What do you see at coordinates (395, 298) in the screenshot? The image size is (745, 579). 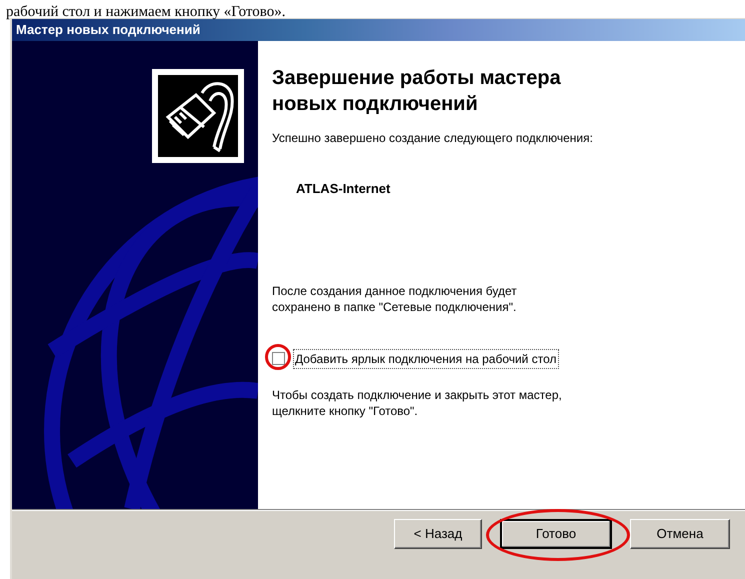 I see `info-text: После создания данное подключения будет сохранено в папке "Сетевые подключения".` at bounding box center [395, 298].